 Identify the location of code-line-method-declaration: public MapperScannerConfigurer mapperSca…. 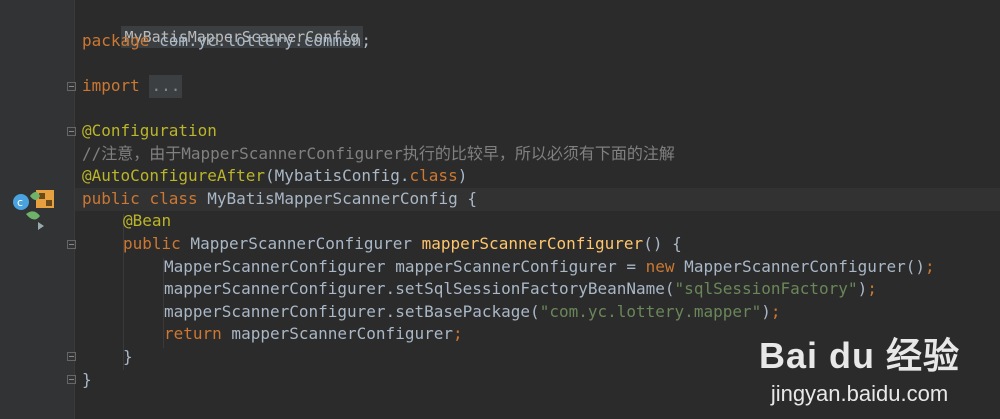
(402, 243).